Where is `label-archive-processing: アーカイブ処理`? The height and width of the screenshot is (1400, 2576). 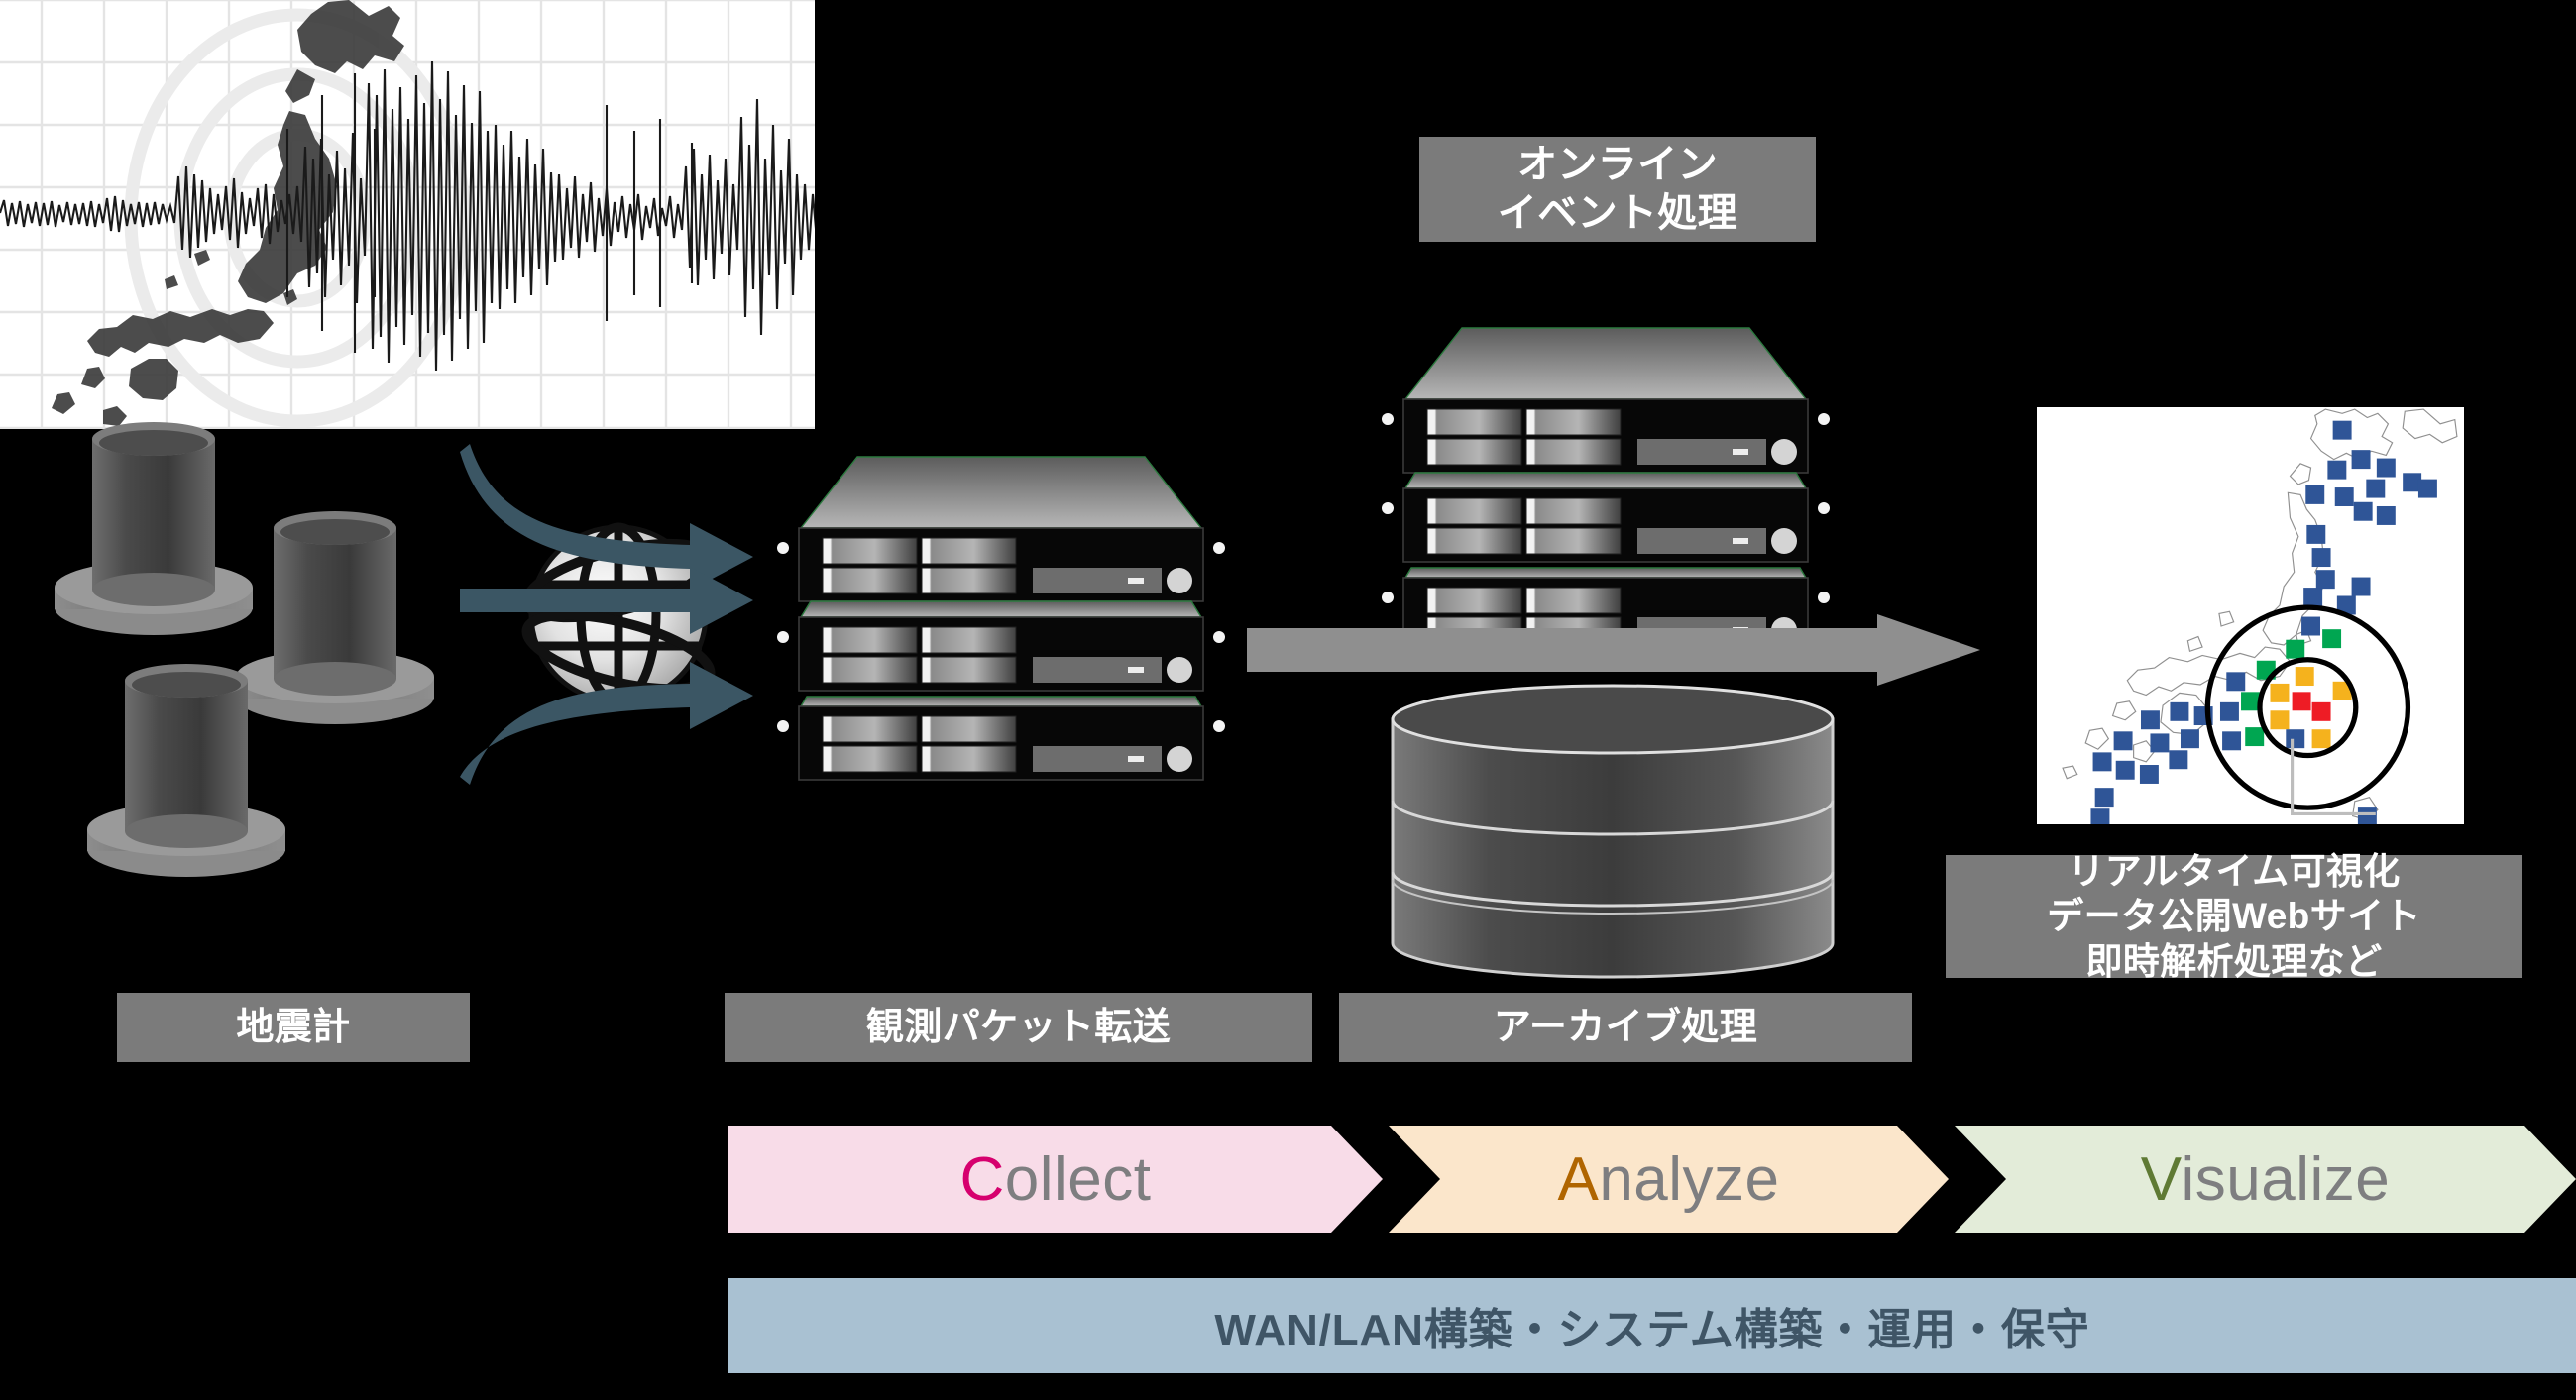
label-archive-processing: アーカイブ処理 is located at coordinates (1625, 1028).